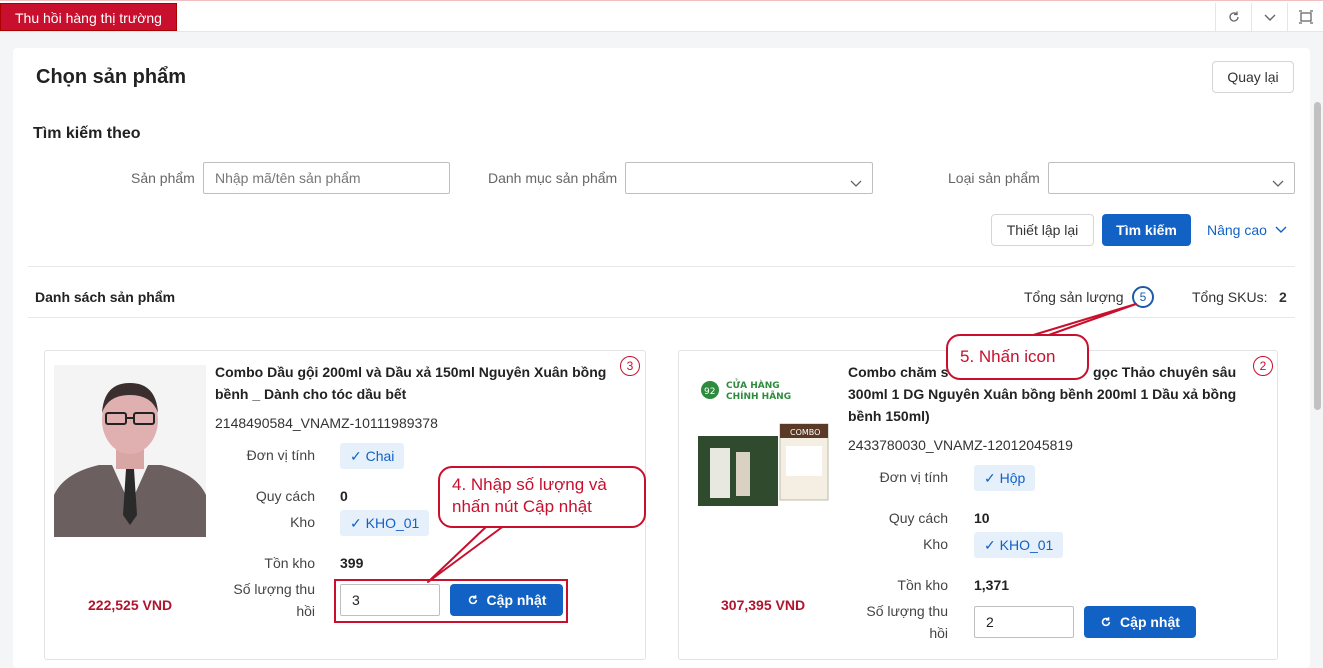 This screenshot has height=668, width=1323. What do you see at coordinates (753, 384) in the screenshot?
I see `image-text: CỬA HÀNG` at bounding box center [753, 384].